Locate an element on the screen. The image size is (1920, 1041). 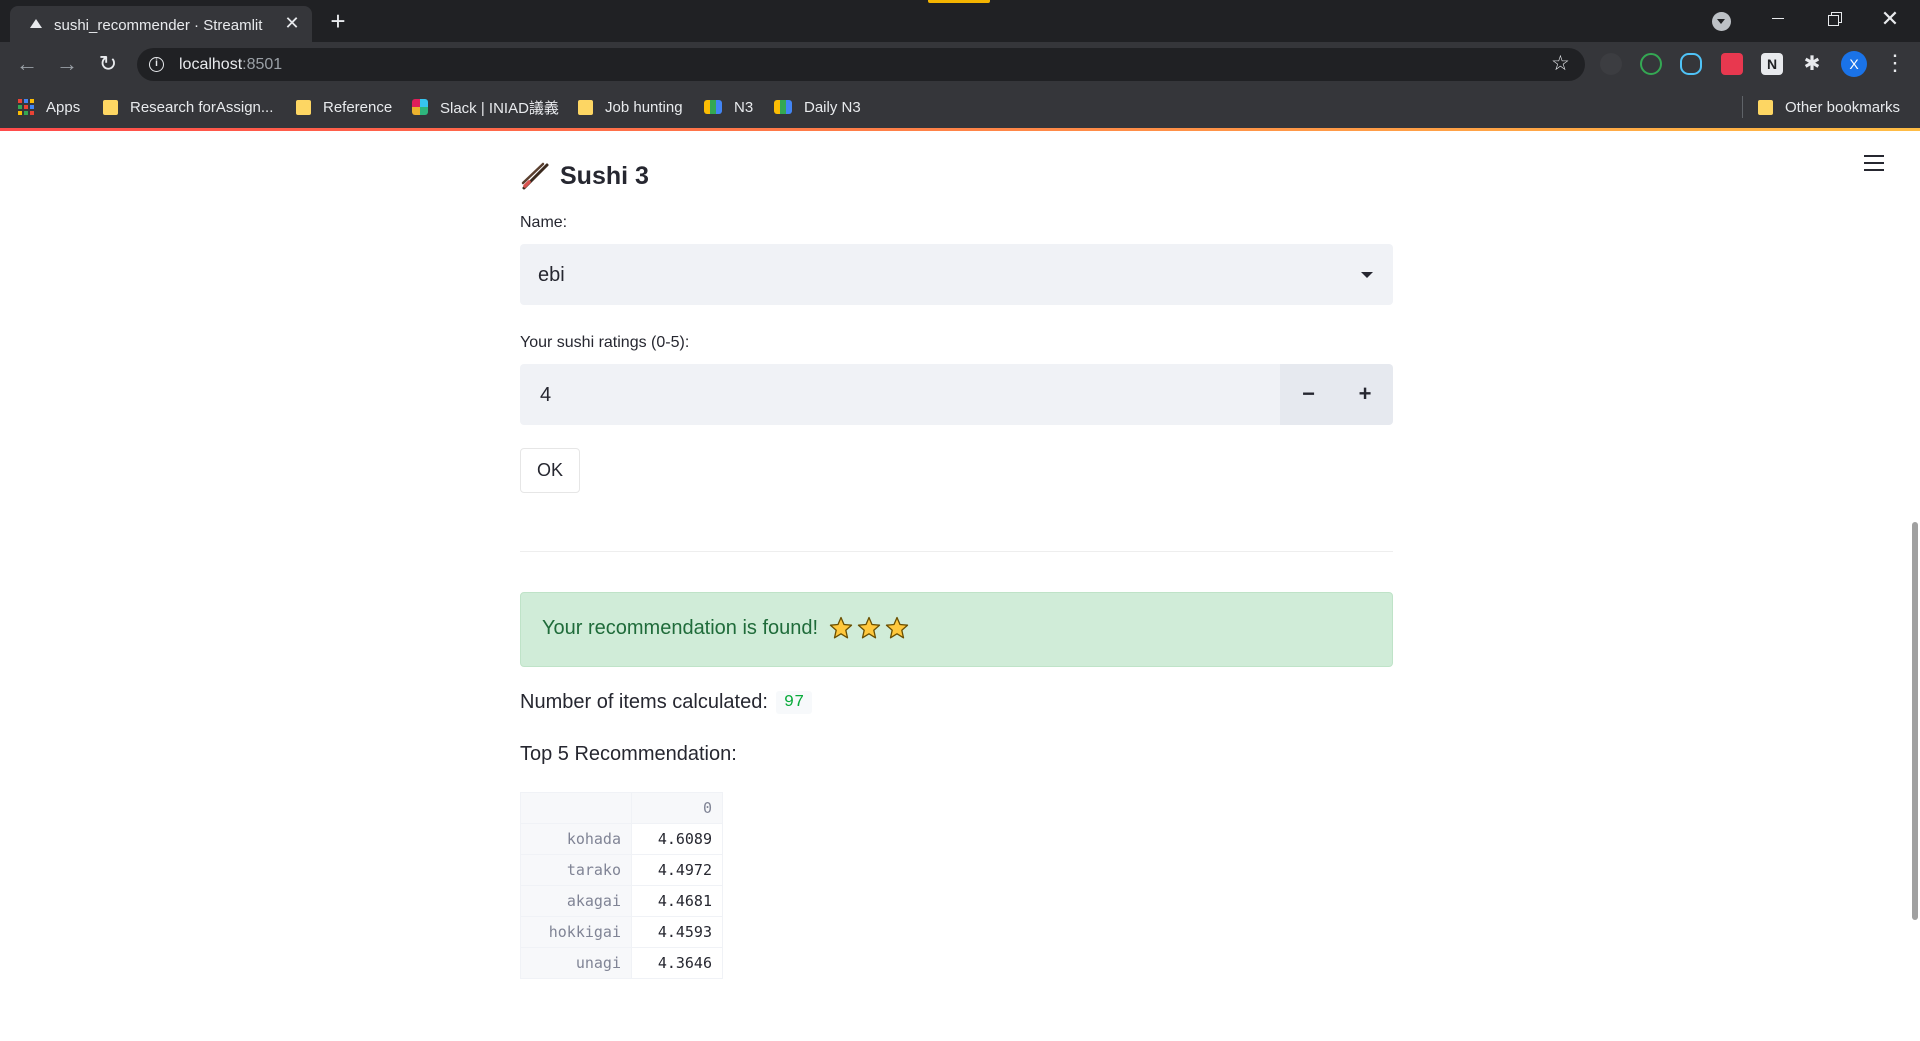
address-bar: i localhost:8501 ☆ is located at coordinates (861, 64).